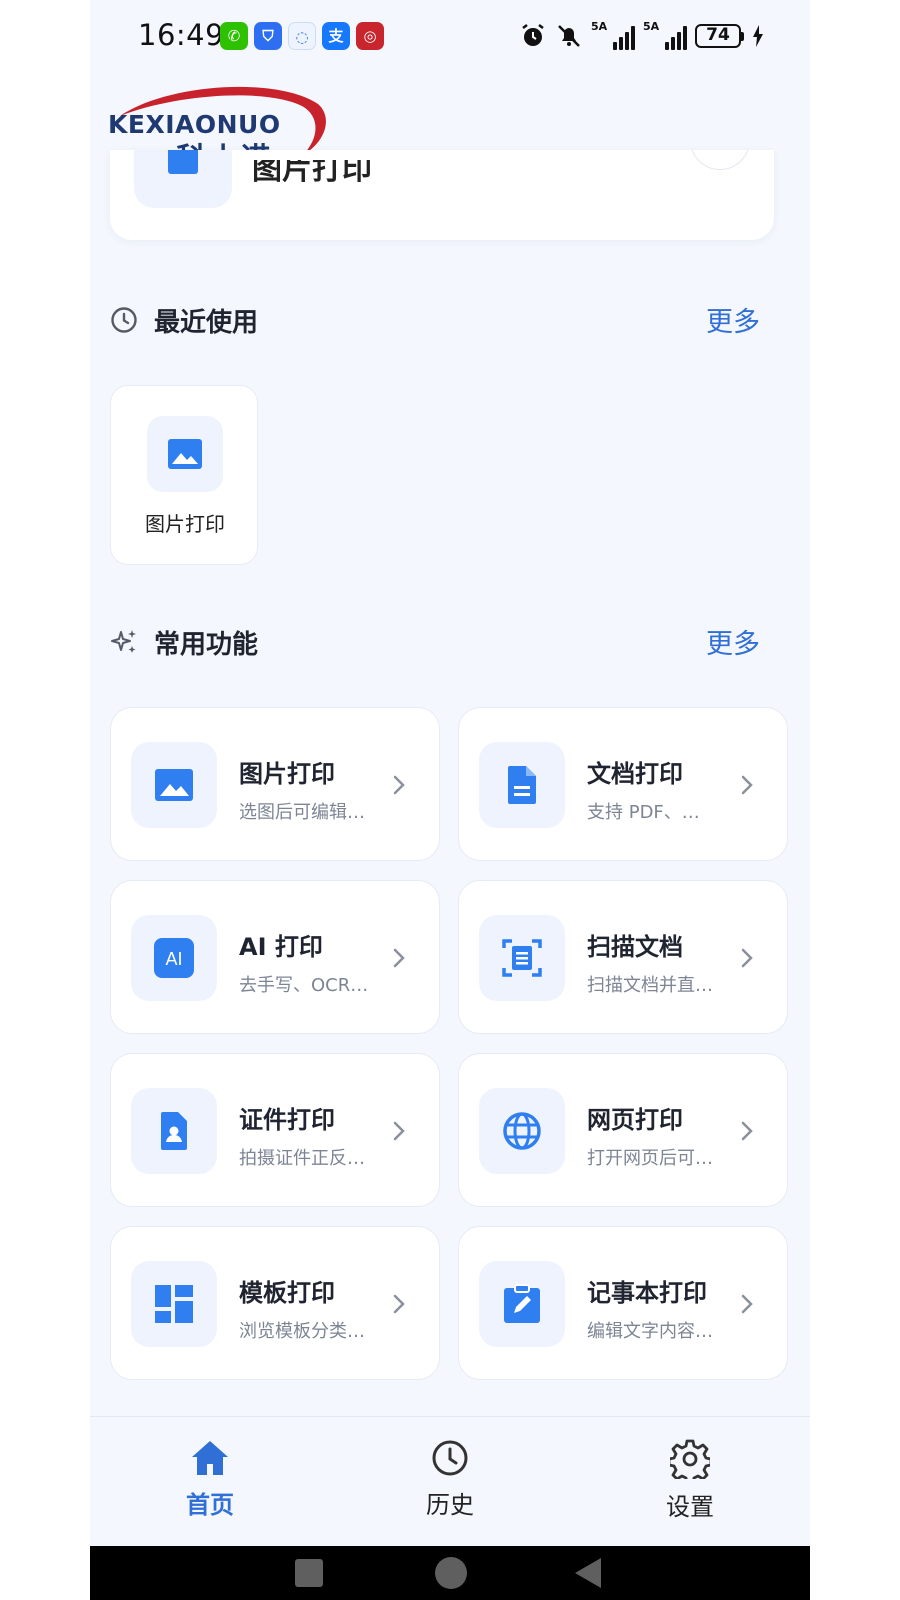 This screenshot has height=1600, width=900. I want to click on nav-item-home: 首页, so click(210, 1484).